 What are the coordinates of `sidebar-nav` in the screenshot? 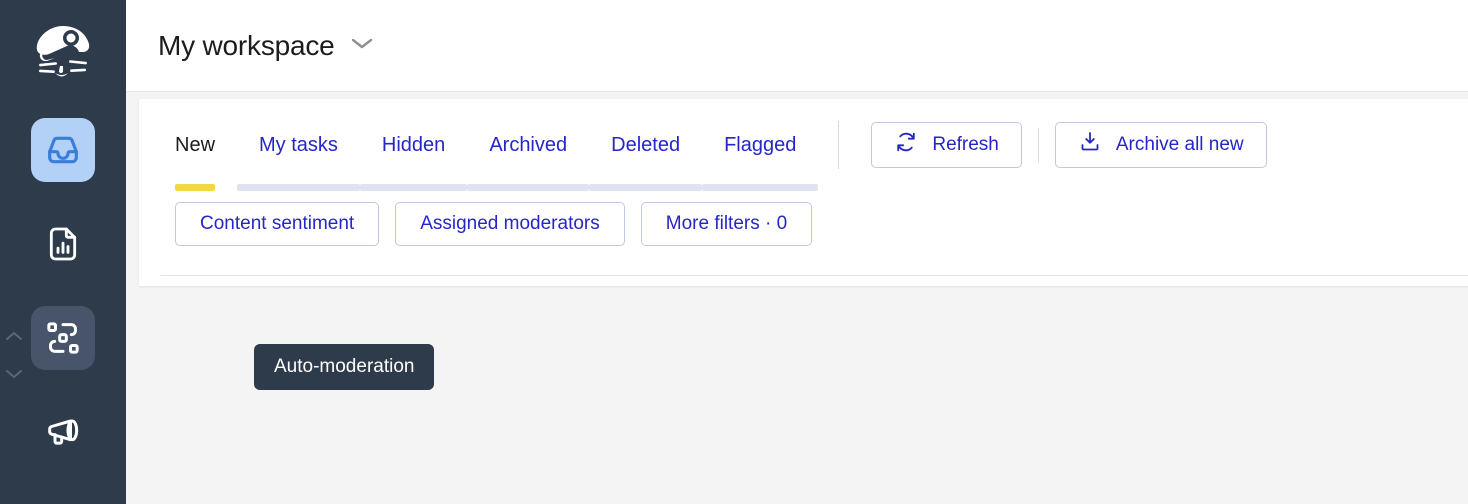 It's located at (63, 291).